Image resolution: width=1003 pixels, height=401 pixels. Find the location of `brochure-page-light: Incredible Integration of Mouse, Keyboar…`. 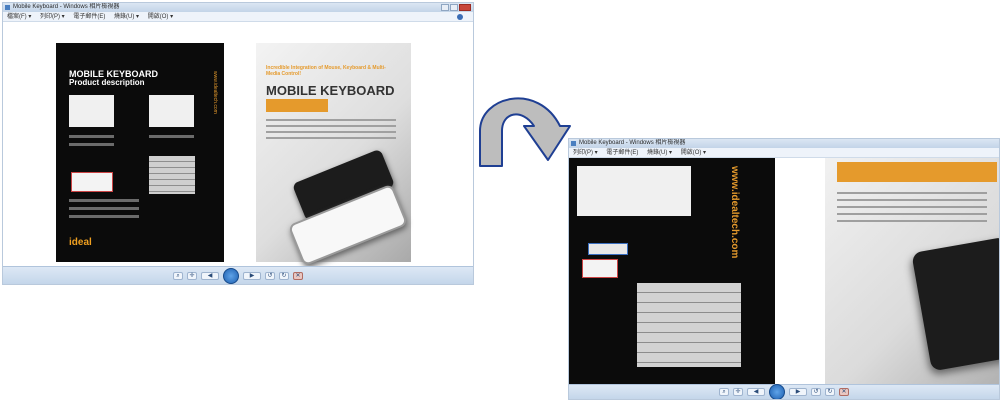

brochure-page-light: Incredible Integration of Mouse, Keyboar… is located at coordinates (333, 154).